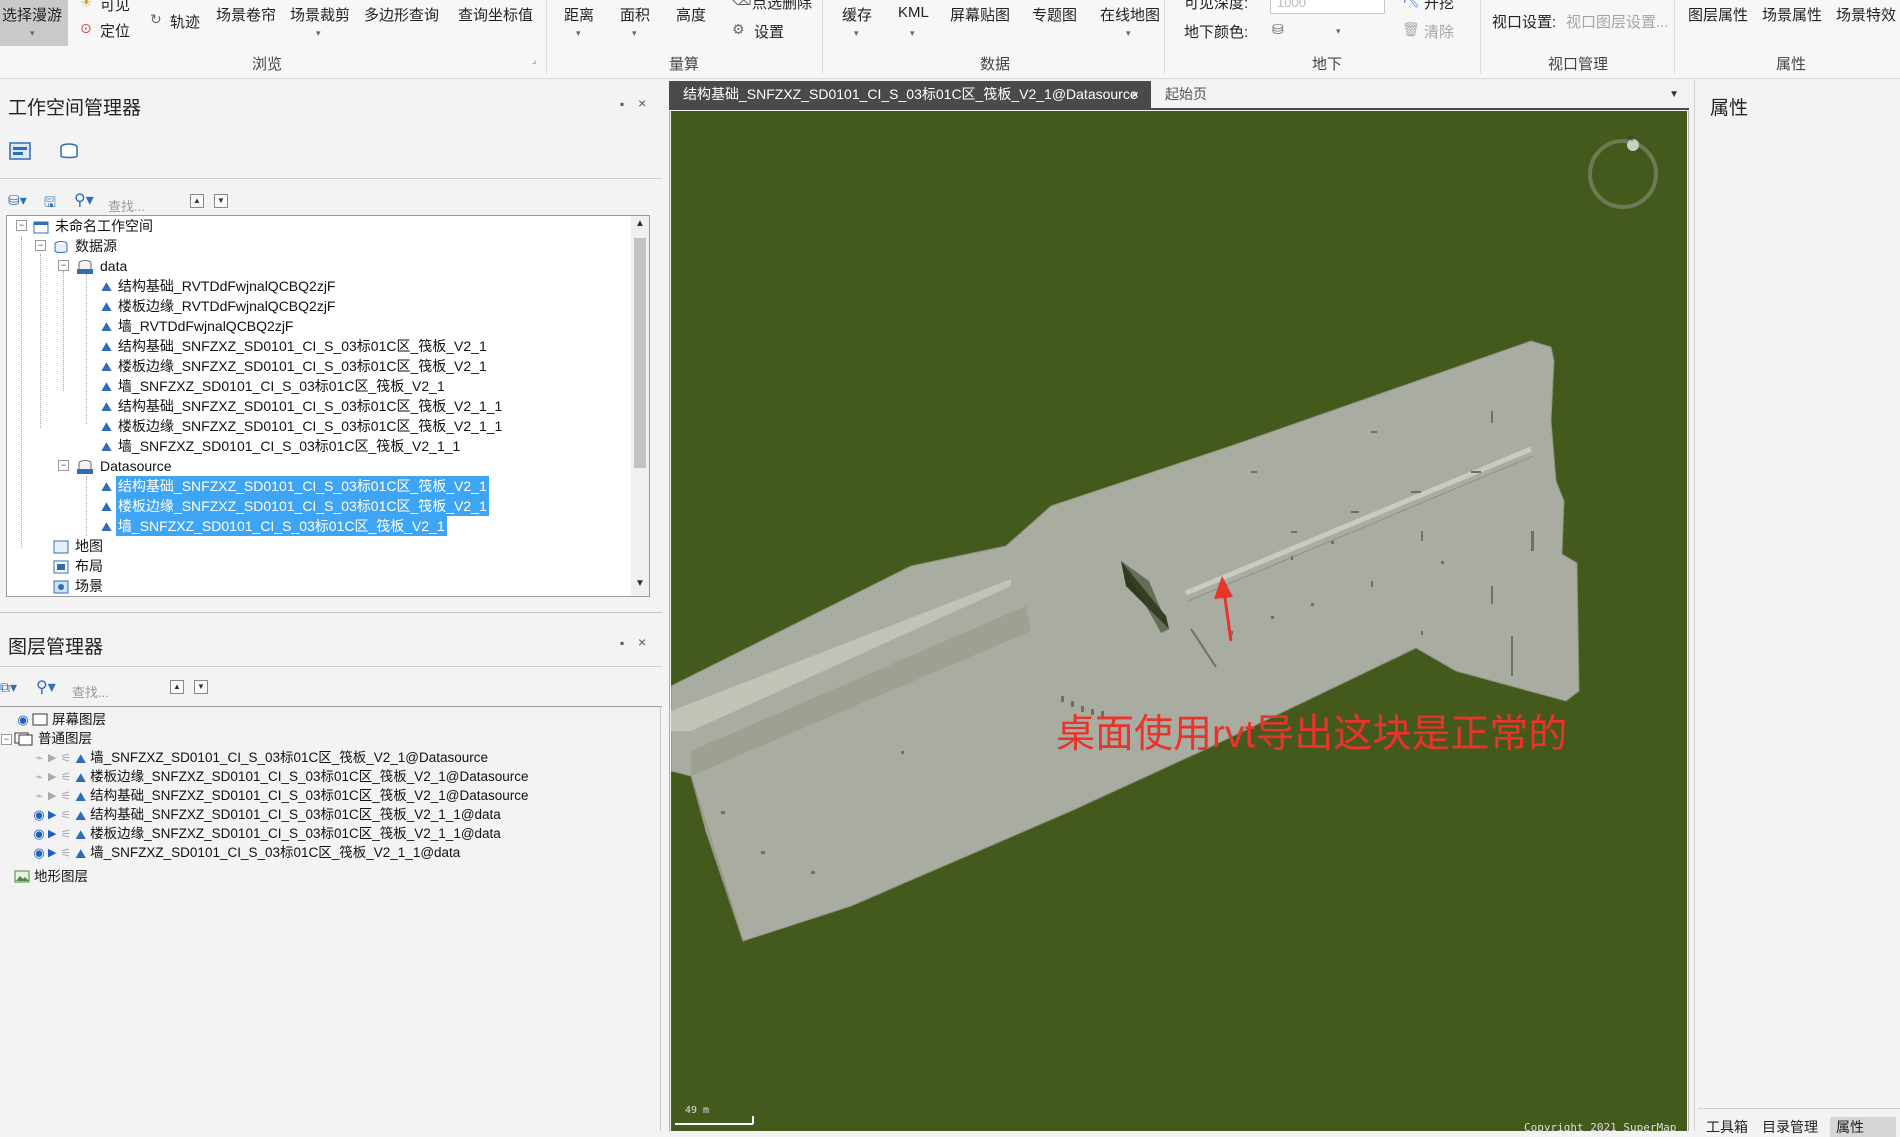  Describe the element at coordinates (274, 386) in the screenshot. I see `tree-node-dataset: ⛰ 墙_SNFZXZ_SD0101_CI_S_03标01C区_筏板_V2_1` at that location.